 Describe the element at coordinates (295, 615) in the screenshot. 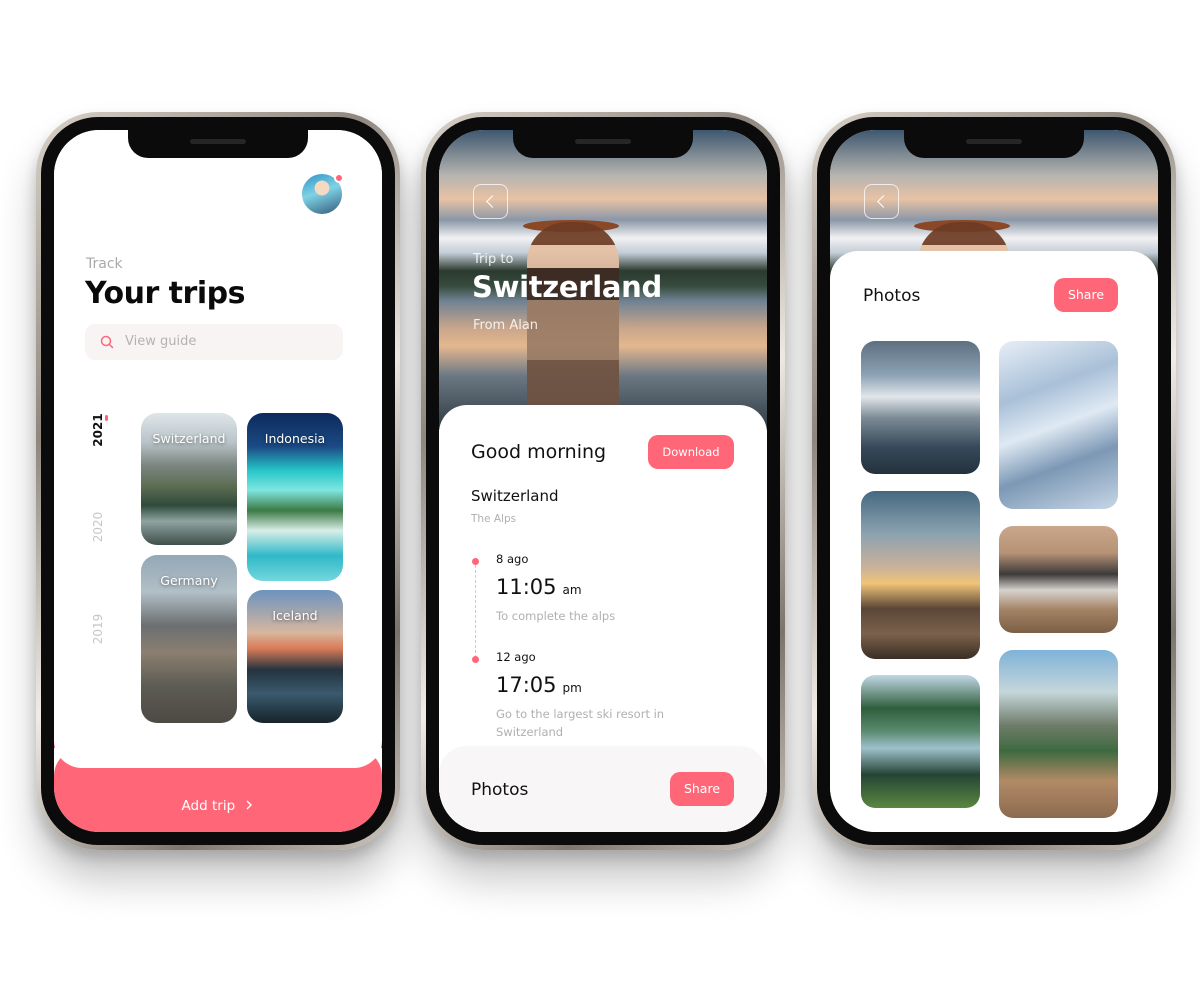

I see `trip-card-label: Iceland` at that location.